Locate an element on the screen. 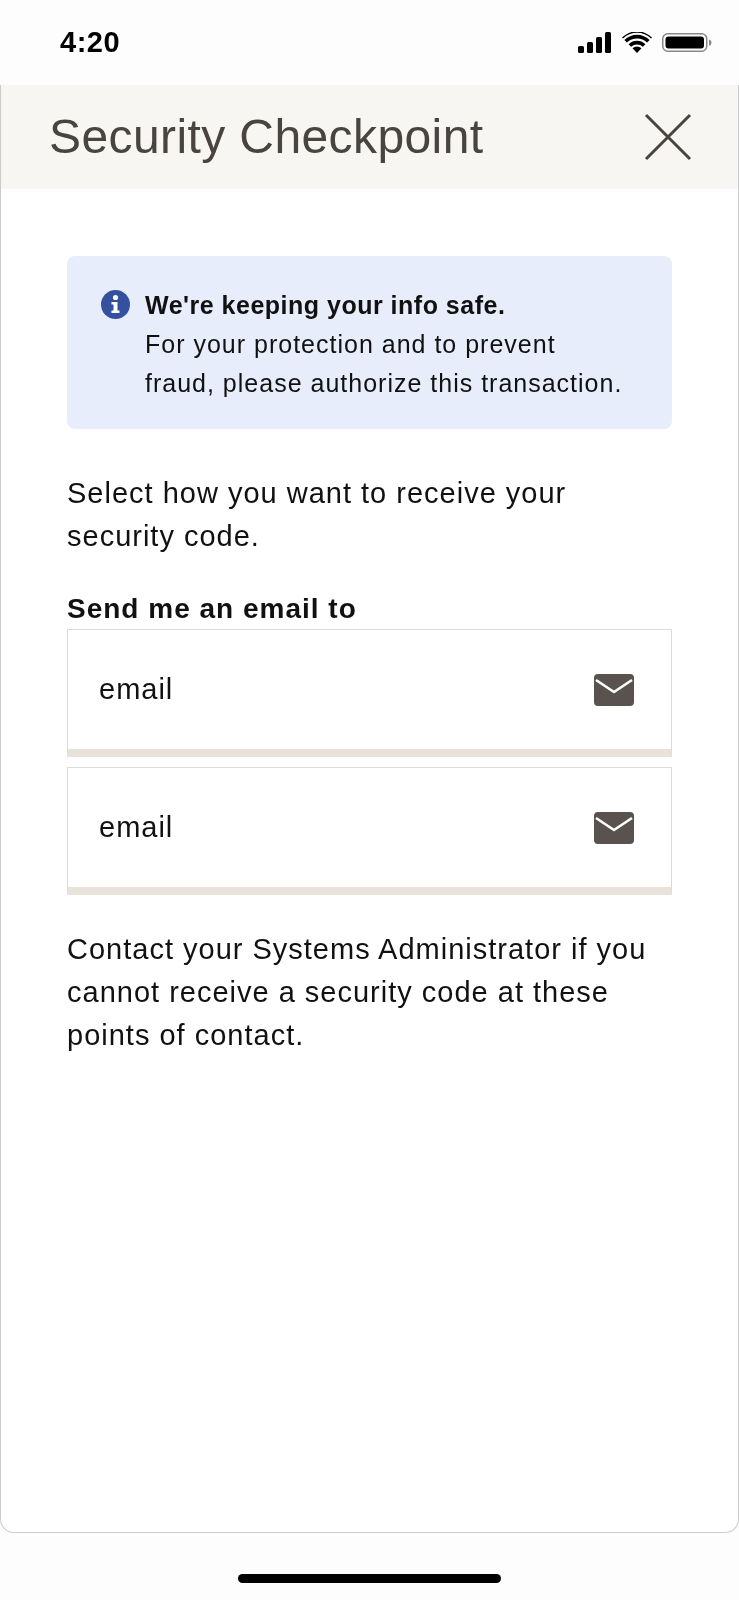 The image size is (739, 1600). alert-title: We're keeping your info safe. is located at coordinates (326, 305).